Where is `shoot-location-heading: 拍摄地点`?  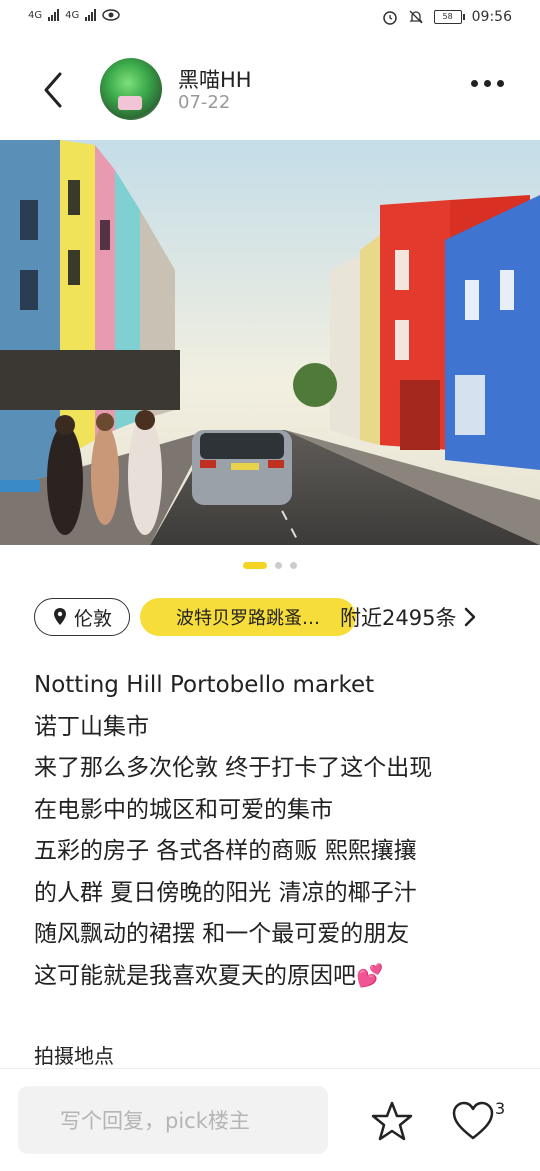
shoot-location-heading: 拍摄地点 is located at coordinates (74, 1056).